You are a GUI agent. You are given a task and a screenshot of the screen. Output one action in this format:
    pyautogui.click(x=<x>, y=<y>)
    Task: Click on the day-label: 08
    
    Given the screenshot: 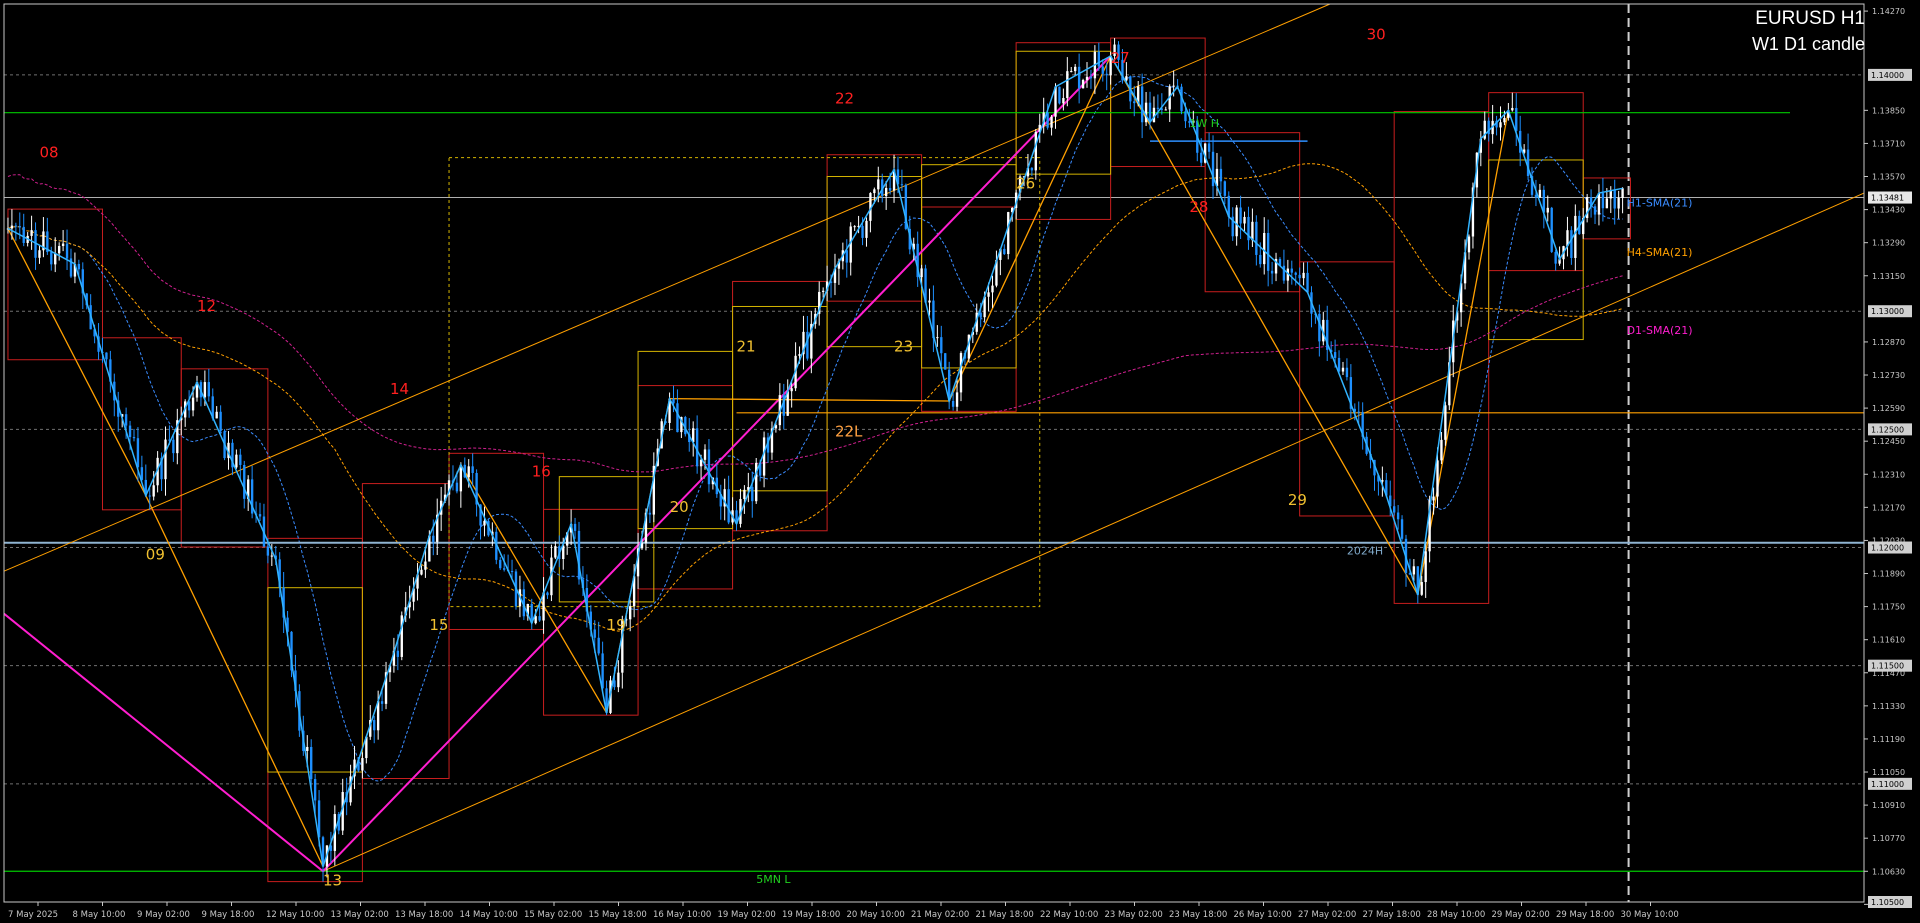 What is the action you would take?
    pyautogui.click(x=48, y=153)
    